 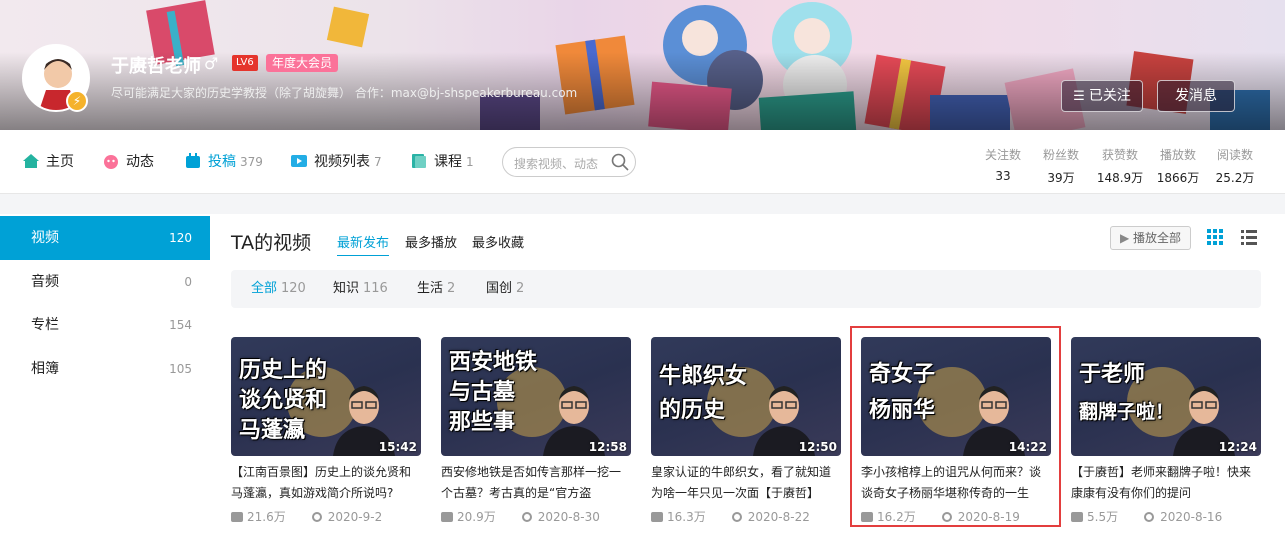 What do you see at coordinates (1061, 166) in the screenshot?
I see `stat-fans: 粉丝数 39万` at bounding box center [1061, 166].